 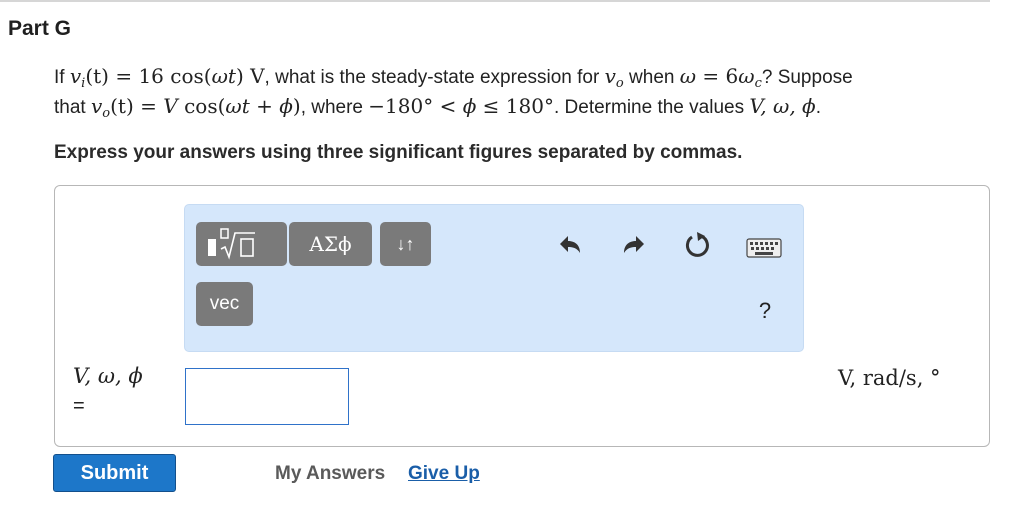 I want to click on answer-variables-label: V, ω, ϕ, so click(x=108, y=376).